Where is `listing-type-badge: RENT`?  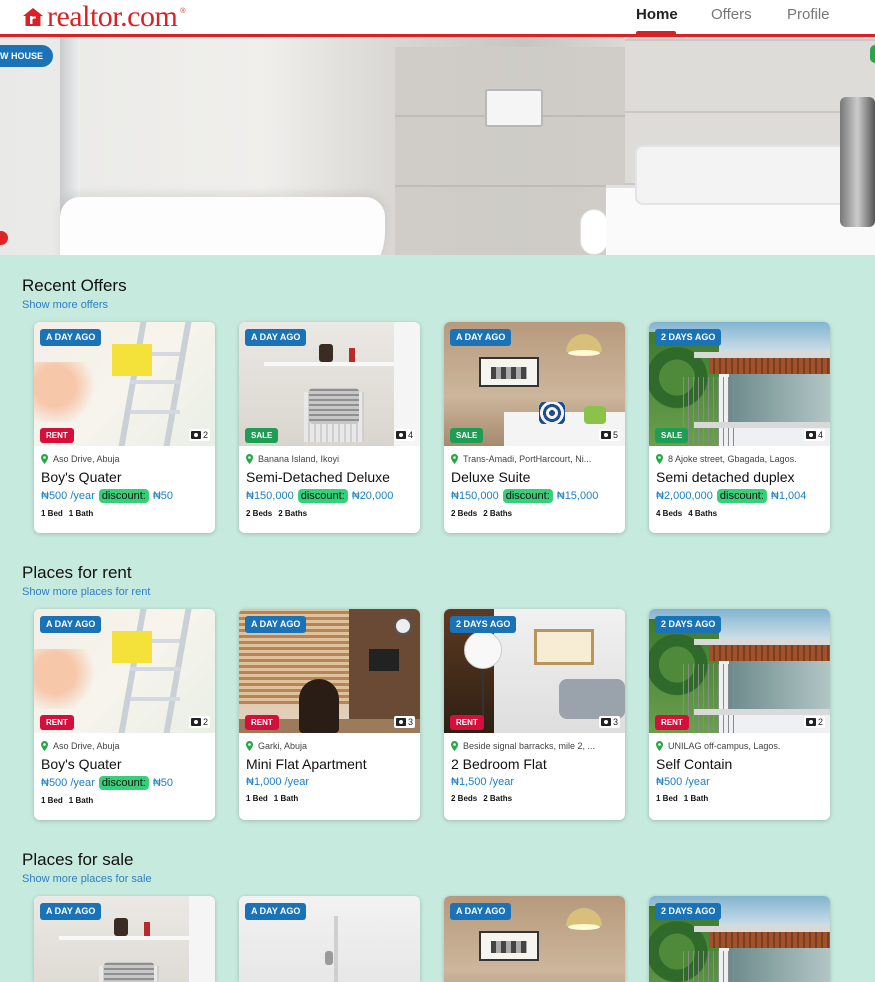
listing-type-badge: RENT is located at coordinates (672, 722).